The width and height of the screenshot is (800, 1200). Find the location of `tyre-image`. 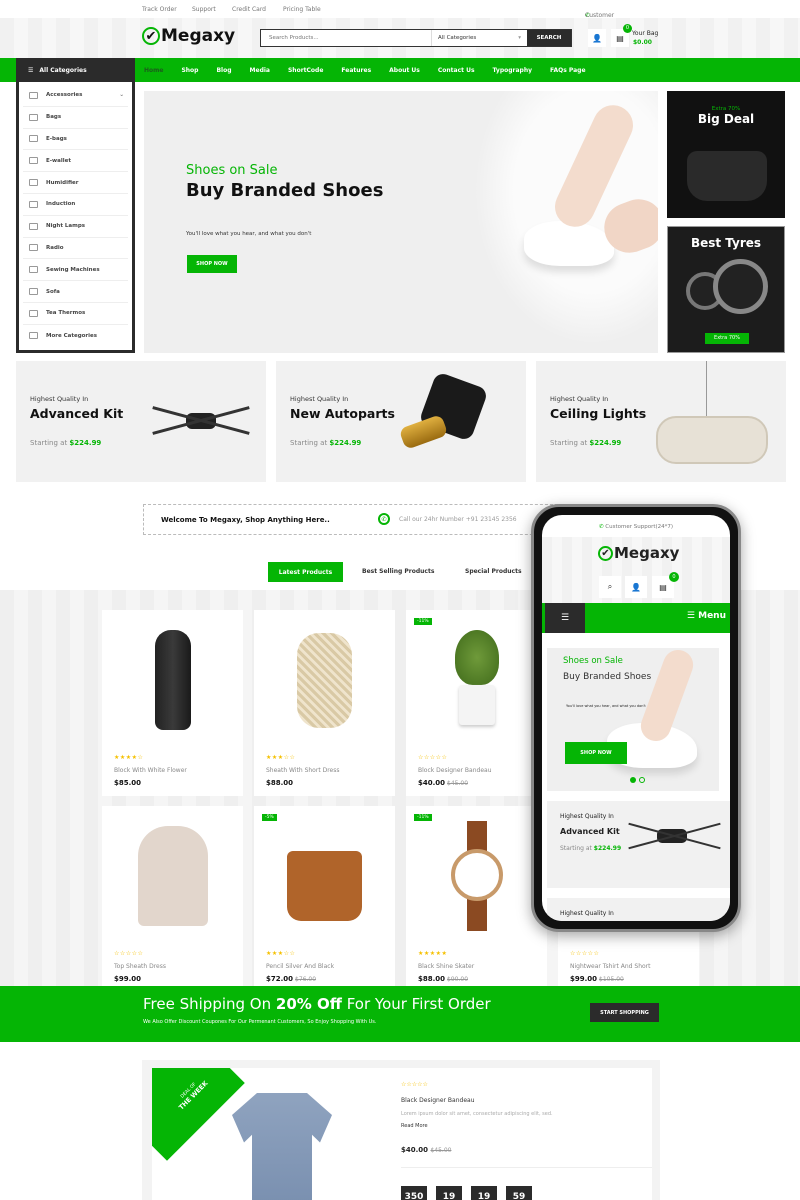

tyre-image is located at coordinates (740, 286).